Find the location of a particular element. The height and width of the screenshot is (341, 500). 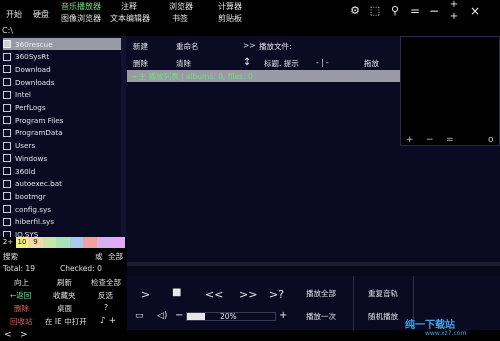

select-icon: ⬚ is located at coordinates (375, 11).